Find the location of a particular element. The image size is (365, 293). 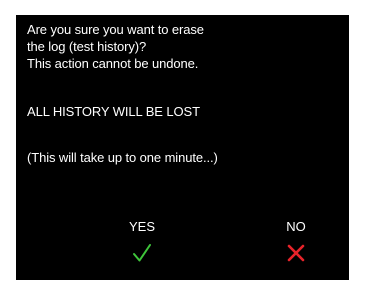

yes-button: YES is located at coordinates (142, 245).